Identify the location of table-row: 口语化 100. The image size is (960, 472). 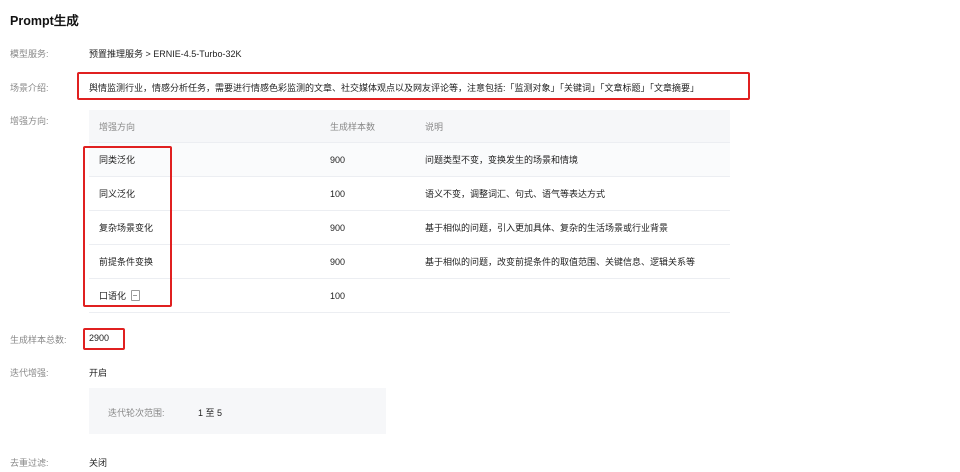
(409, 295).